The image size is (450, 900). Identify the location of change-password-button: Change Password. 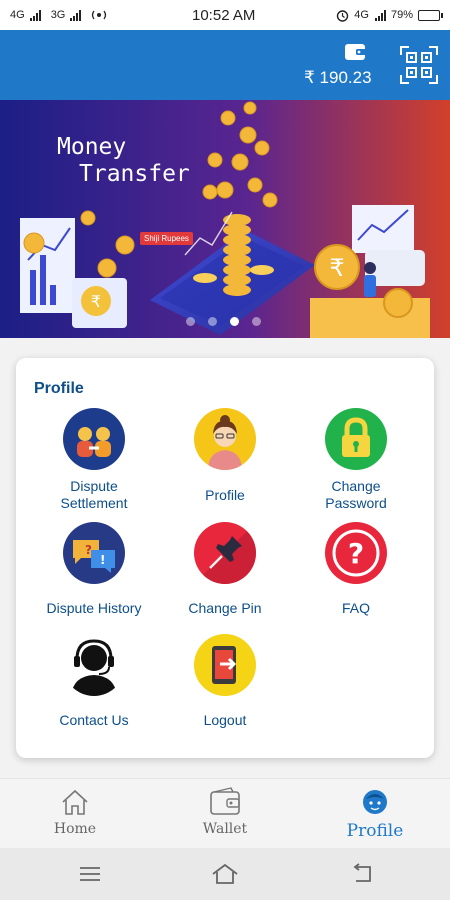
(356, 460).